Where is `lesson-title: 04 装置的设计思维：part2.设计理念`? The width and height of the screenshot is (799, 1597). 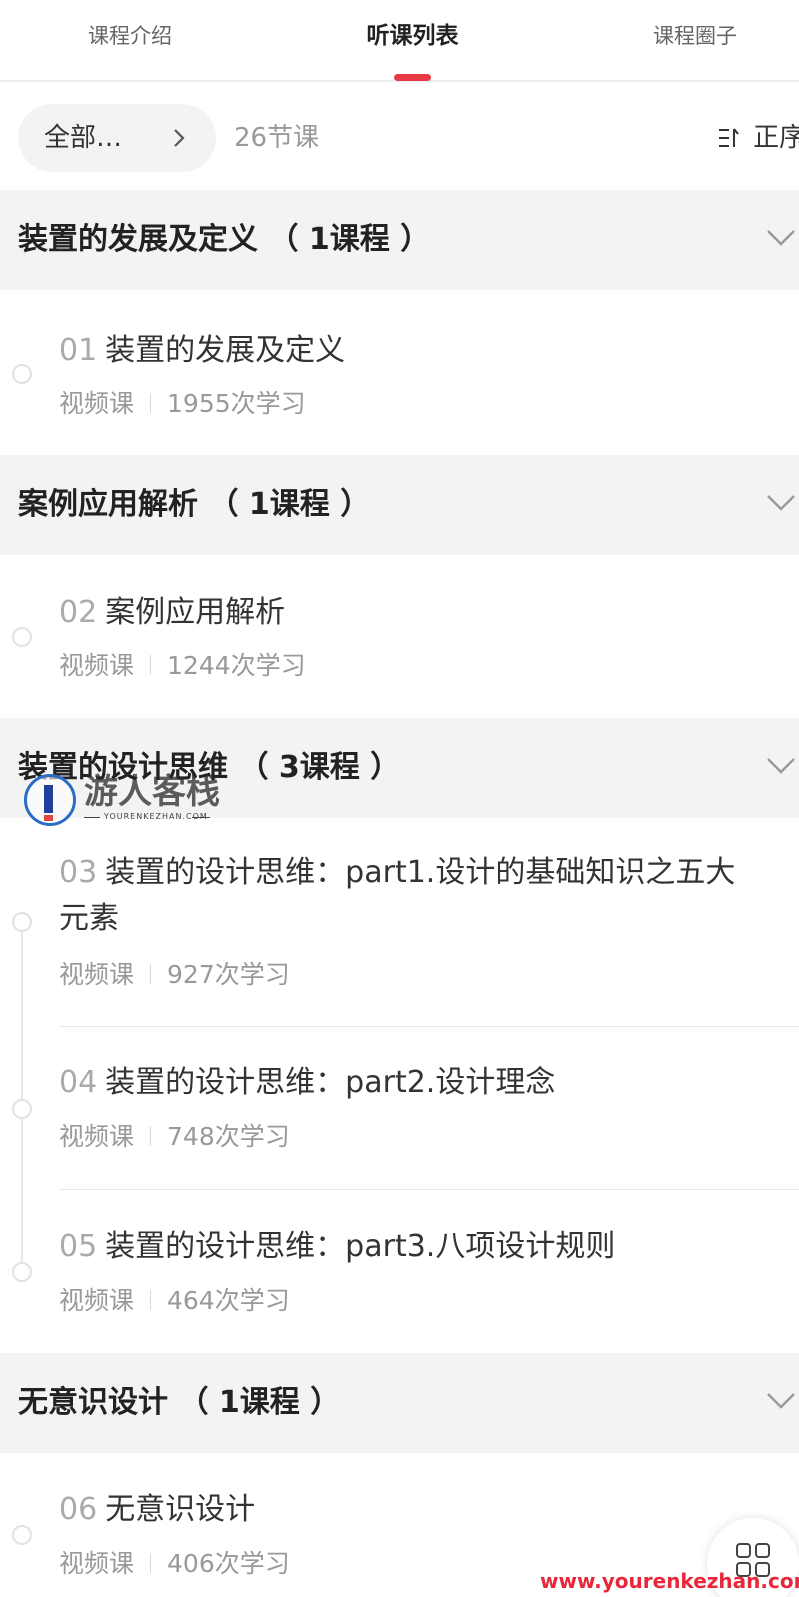
lesson-title: 04 装置的设计思维：part2.设计理念 is located at coordinates (409, 1083).